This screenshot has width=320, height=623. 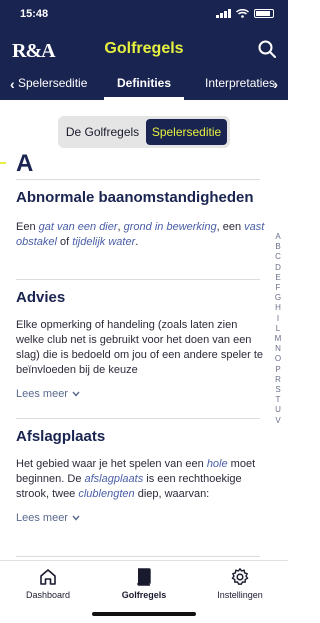 What do you see at coordinates (278, 278) in the screenshot?
I see `index-letter: E` at bounding box center [278, 278].